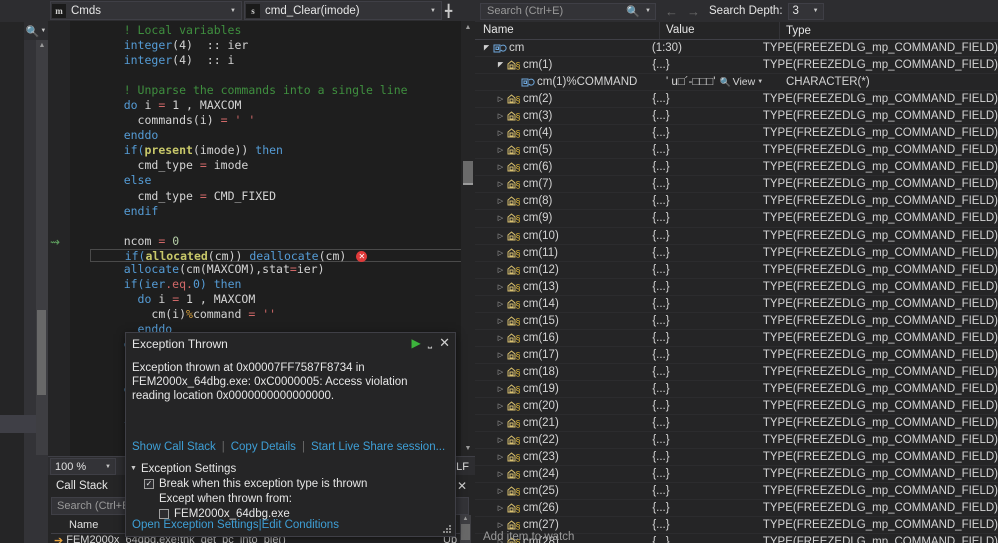 The image size is (998, 543). I want to click on code-line: ! Local variables, so click(265, 30).